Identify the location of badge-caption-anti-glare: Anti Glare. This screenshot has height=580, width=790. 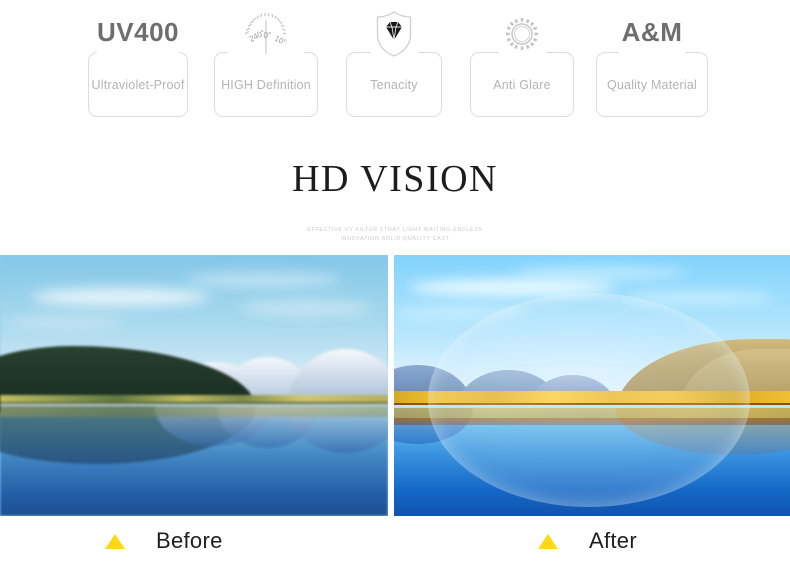
(522, 85).